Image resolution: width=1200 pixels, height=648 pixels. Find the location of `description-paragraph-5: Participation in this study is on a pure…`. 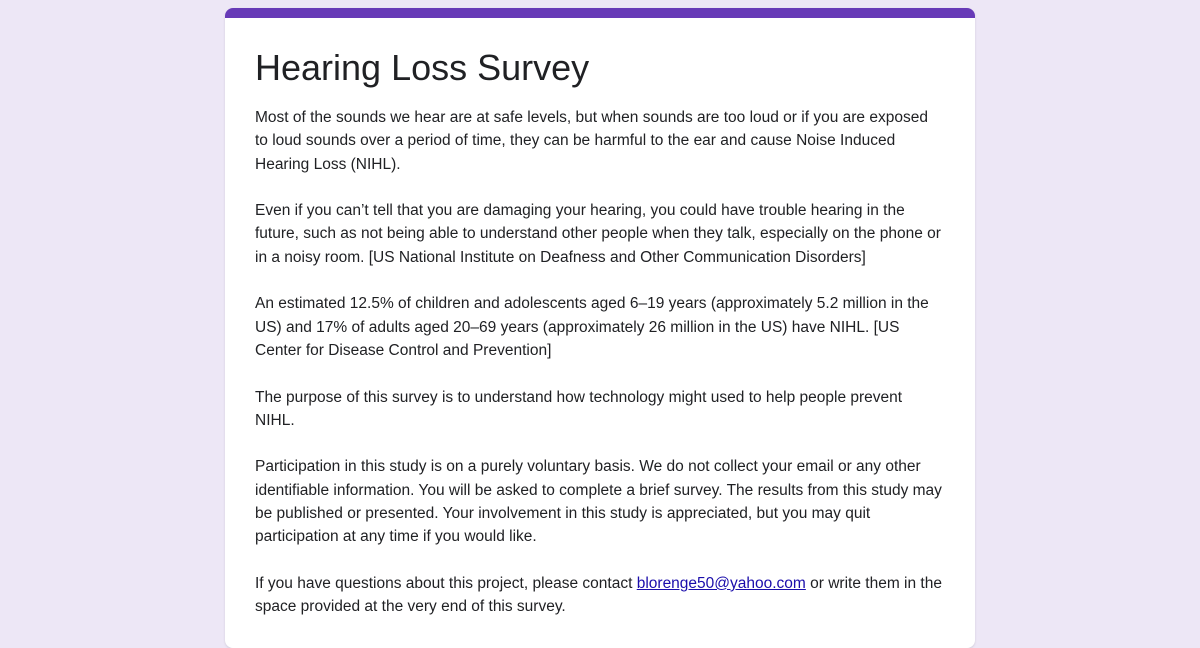

description-paragraph-5: Participation in this study is on a pure… is located at coordinates (598, 502).